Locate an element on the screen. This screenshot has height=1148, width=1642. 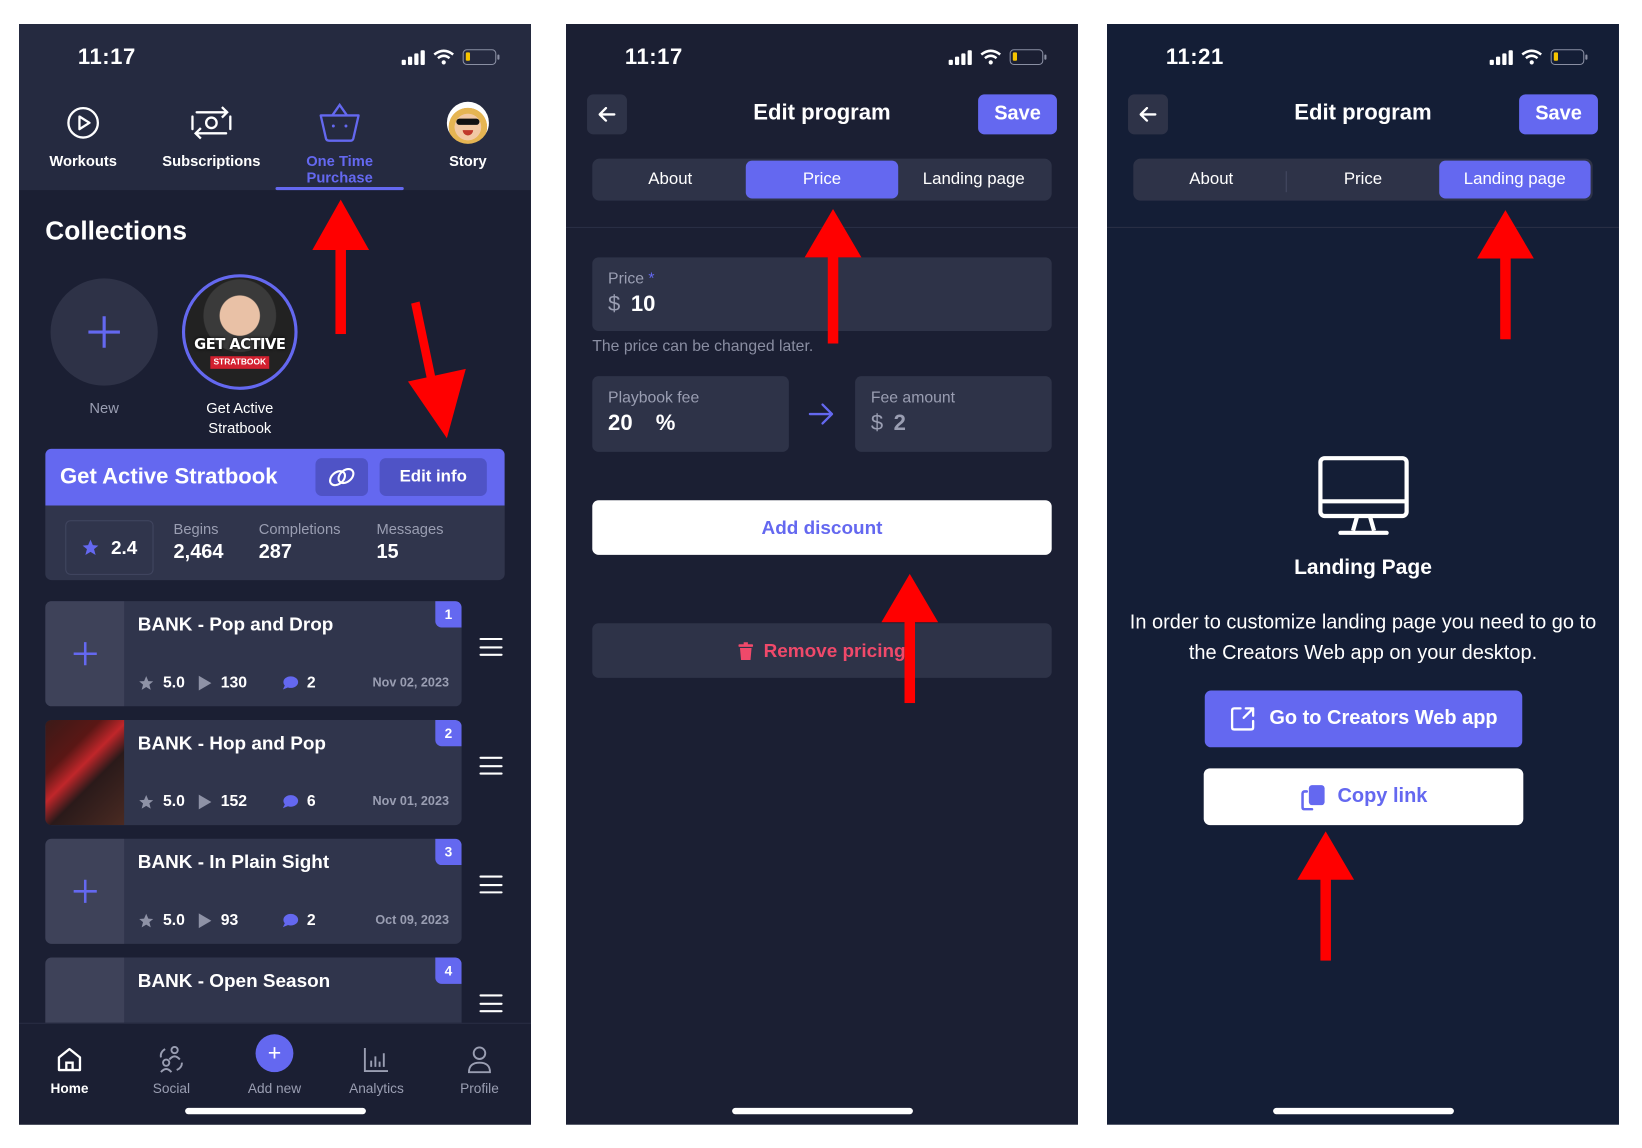
status-time: 11:21 is located at coordinates (1194, 57).